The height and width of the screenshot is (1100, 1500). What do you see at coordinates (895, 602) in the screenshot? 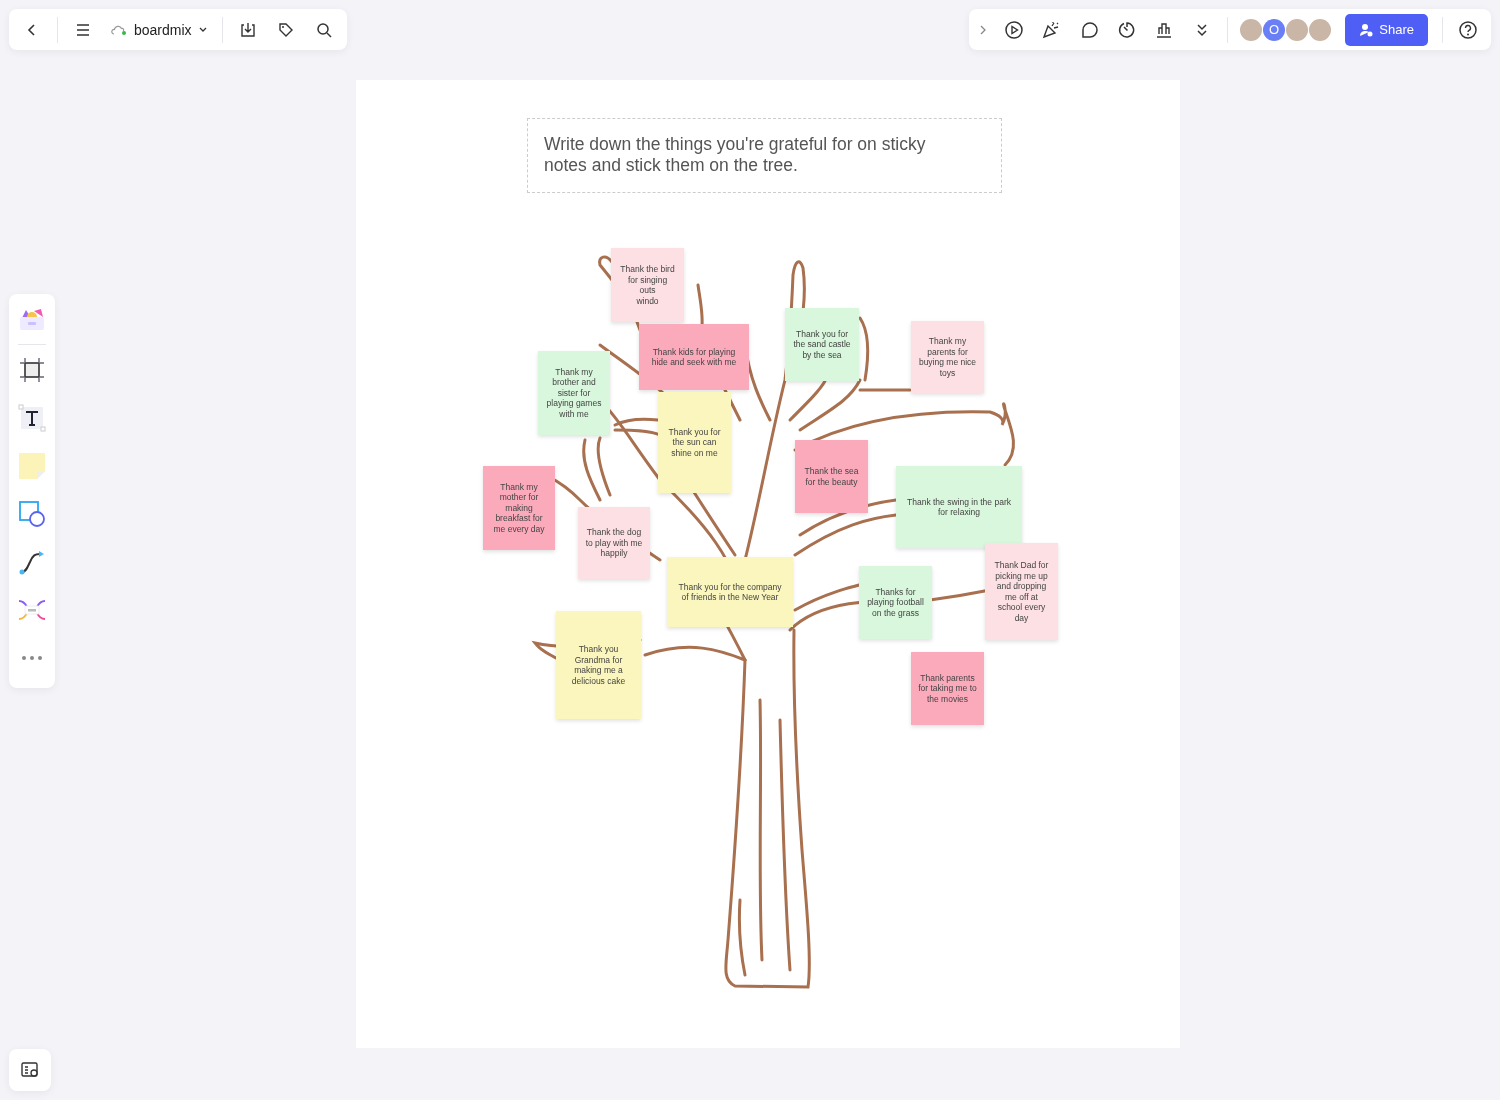
I see `sticky-note: Thanks for playing football on the grass` at bounding box center [895, 602].